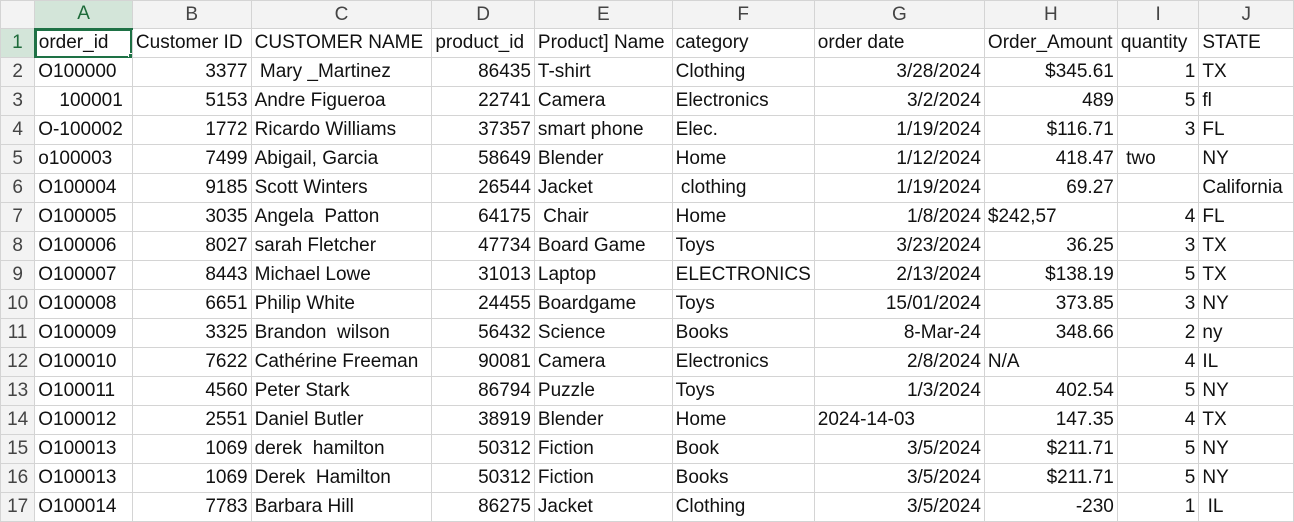 The height and width of the screenshot is (522, 1294). Describe the element at coordinates (1158, 72) in the screenshot. I see `cell-i2: 1` at that location.